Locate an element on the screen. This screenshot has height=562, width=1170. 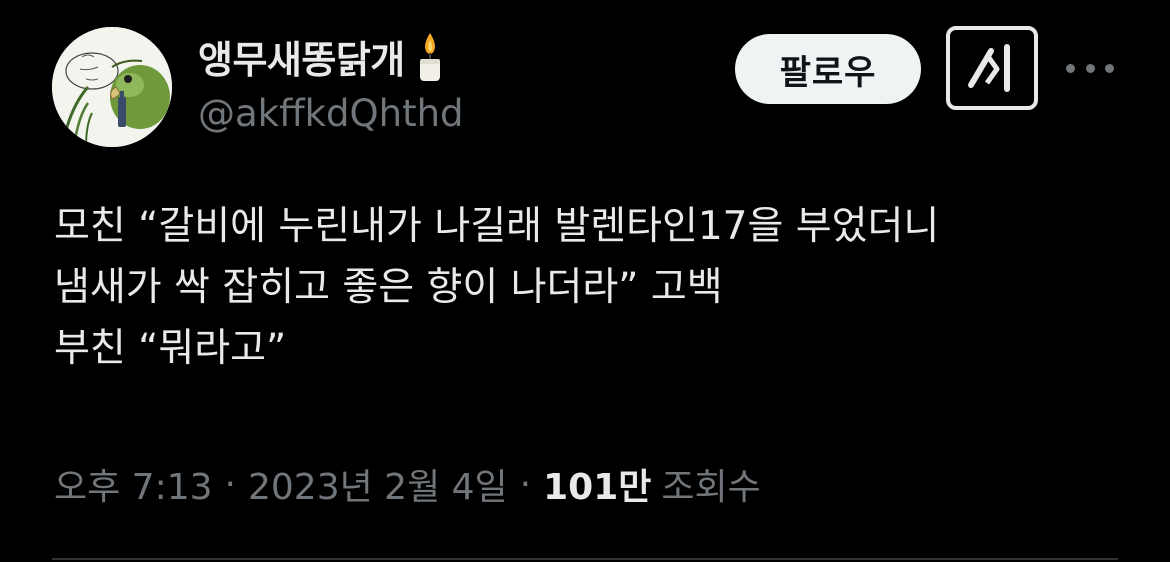
more-horizontal-icon is located at coordinates (1070, 68).